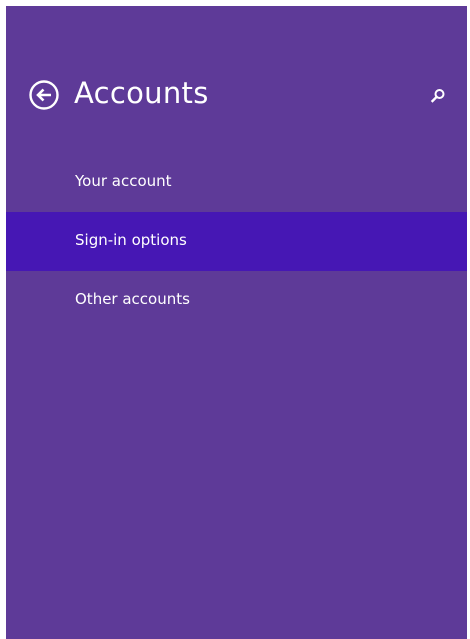 This screenshot has height=639, width=470. I want to click on nav-item-label: Your account, so click(123, 181).